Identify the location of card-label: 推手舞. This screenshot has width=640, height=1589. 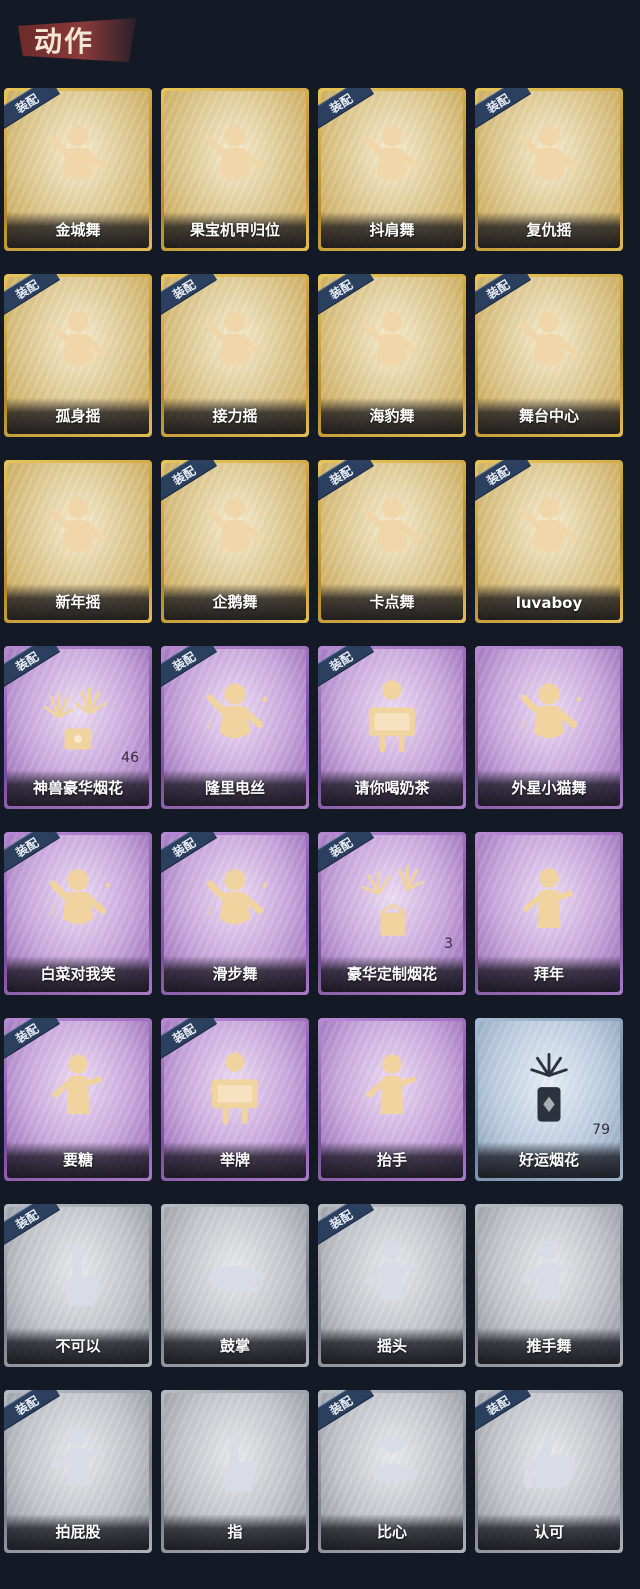
(549, 1346).